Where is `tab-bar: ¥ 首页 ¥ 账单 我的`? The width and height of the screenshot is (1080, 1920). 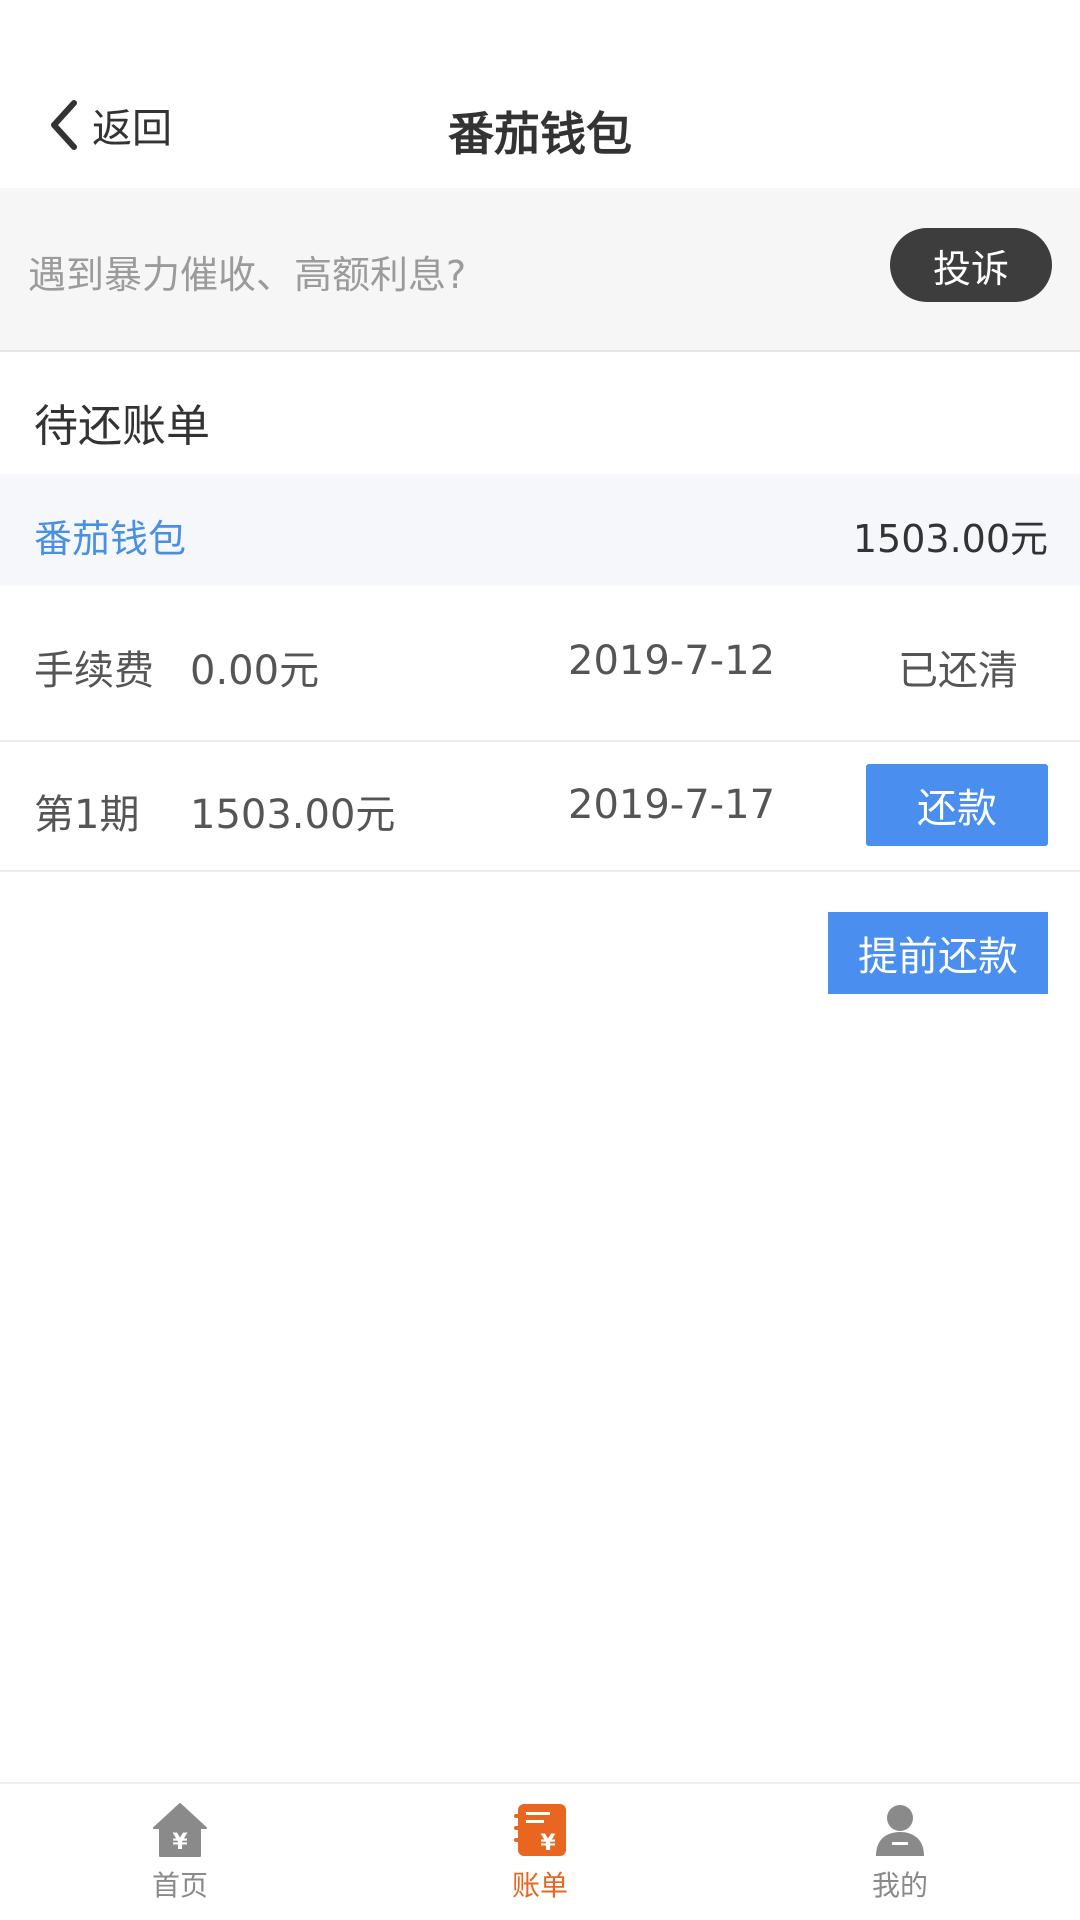 tab-bar: ¥ 首页 ¥ 账单 我的 is located at coordinates (540, 1851).